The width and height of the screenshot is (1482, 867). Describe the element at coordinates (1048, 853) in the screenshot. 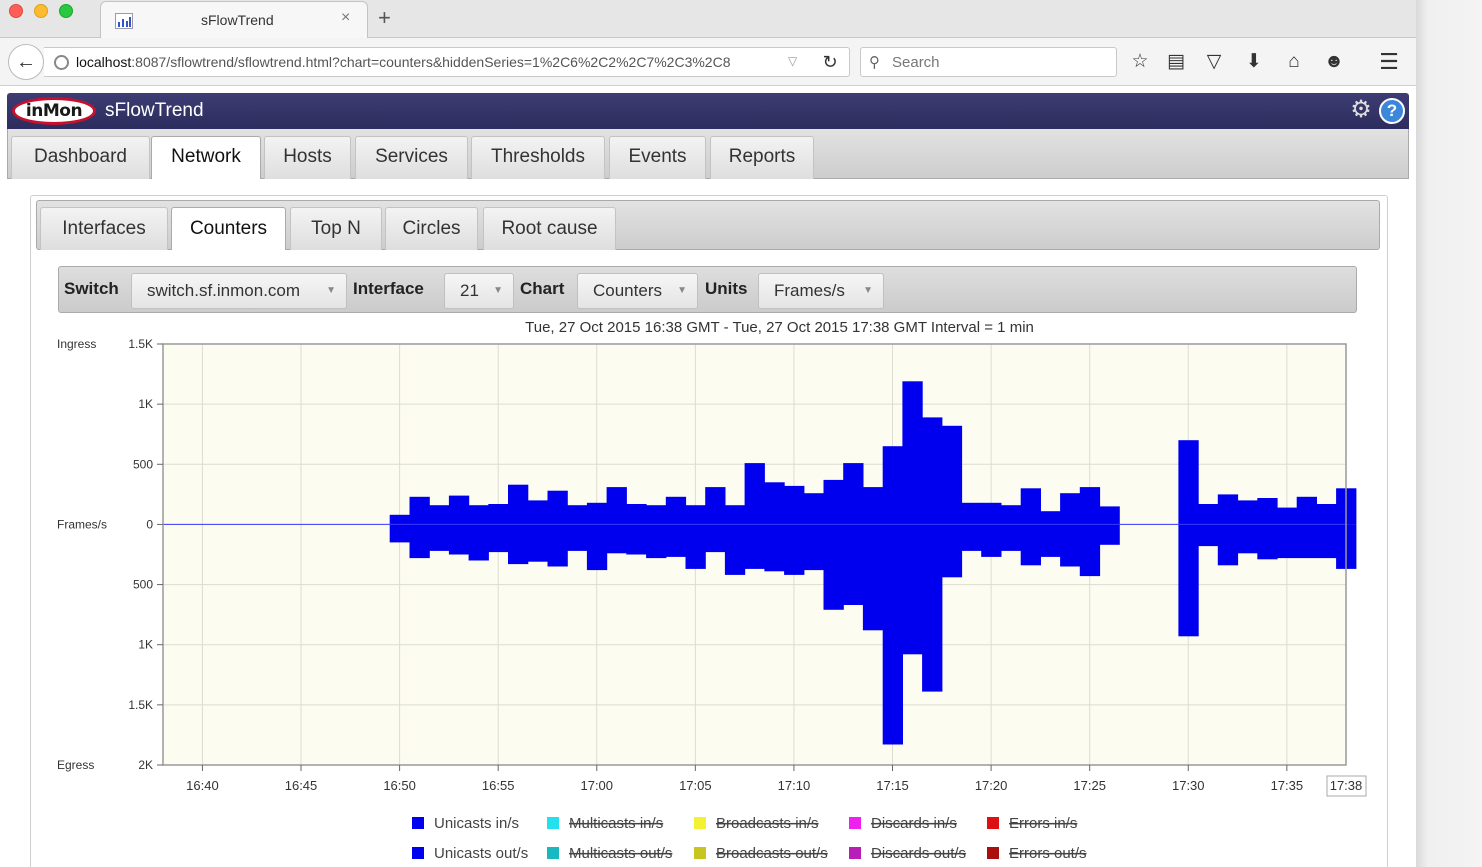

I see `legend-item: Errors out/s` at that location.